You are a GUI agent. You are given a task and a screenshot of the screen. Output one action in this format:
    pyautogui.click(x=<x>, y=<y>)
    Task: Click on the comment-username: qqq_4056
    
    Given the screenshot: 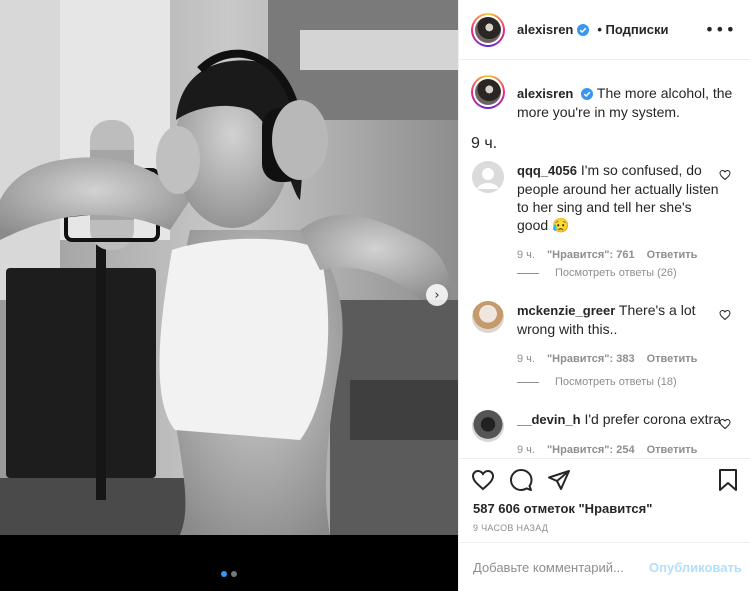 What is the action you would take?
    pyautogui.click(x=547, y=170)
    